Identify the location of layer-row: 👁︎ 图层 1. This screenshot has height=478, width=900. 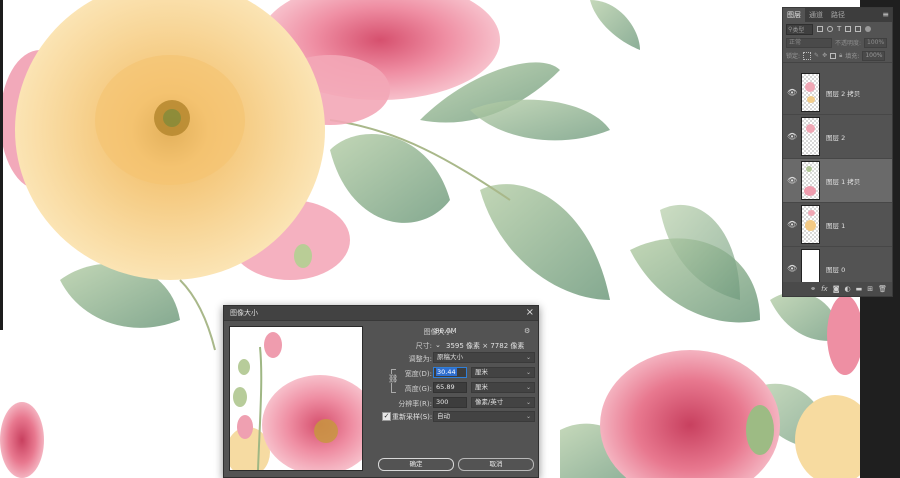
(837, 225).